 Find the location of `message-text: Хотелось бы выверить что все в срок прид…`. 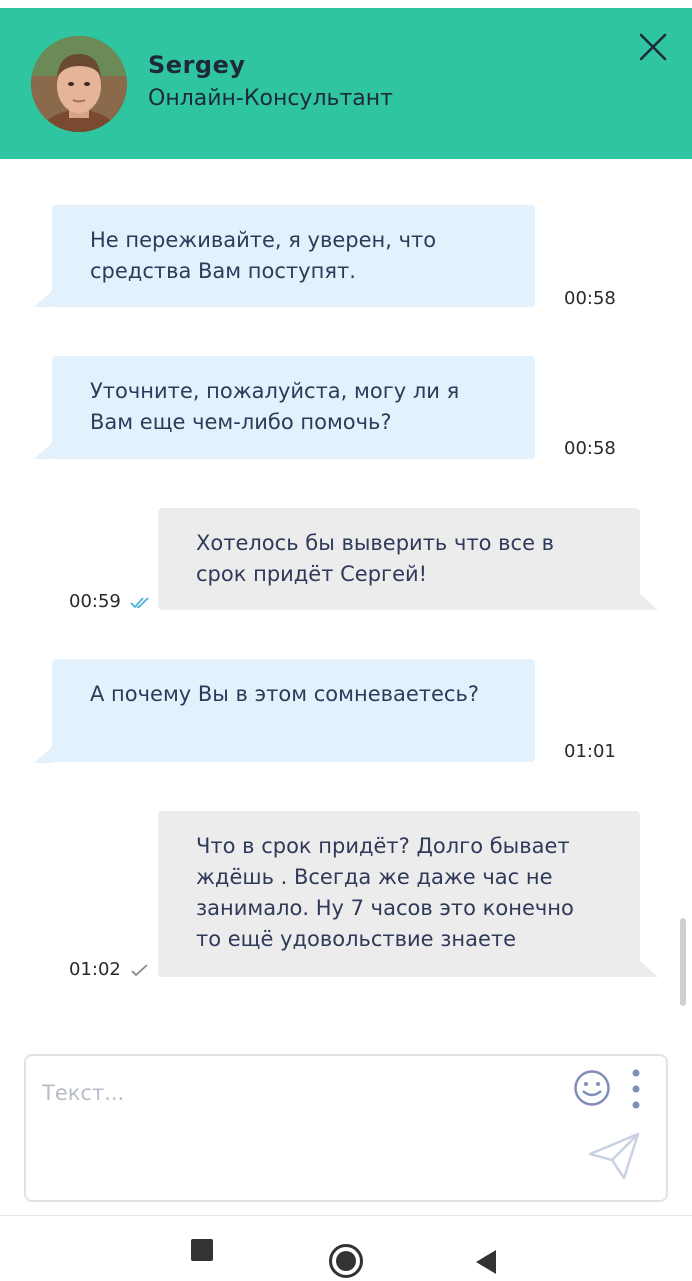

message-text: Хотелось бы выверить что все в срок прид… is located at coordinates (399, 559).